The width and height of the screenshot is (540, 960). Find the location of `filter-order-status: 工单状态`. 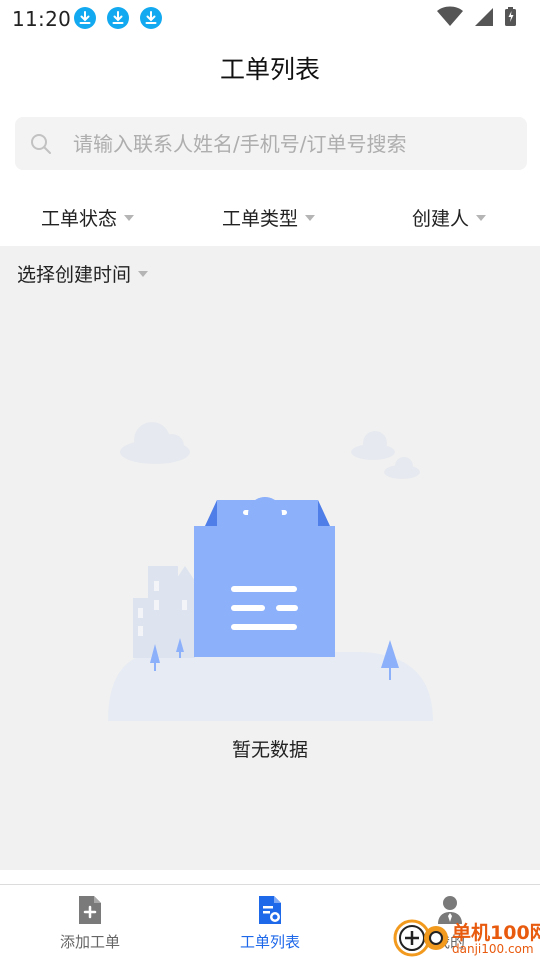

filter-order-status: 工单状态 is located at coordinates (88, 217).